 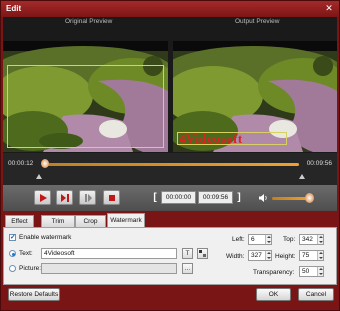 What do you see at coordinates (170, 9) in the screenshot?
I see `title-bar: Edit ✕` at bounding box center [170, 9].